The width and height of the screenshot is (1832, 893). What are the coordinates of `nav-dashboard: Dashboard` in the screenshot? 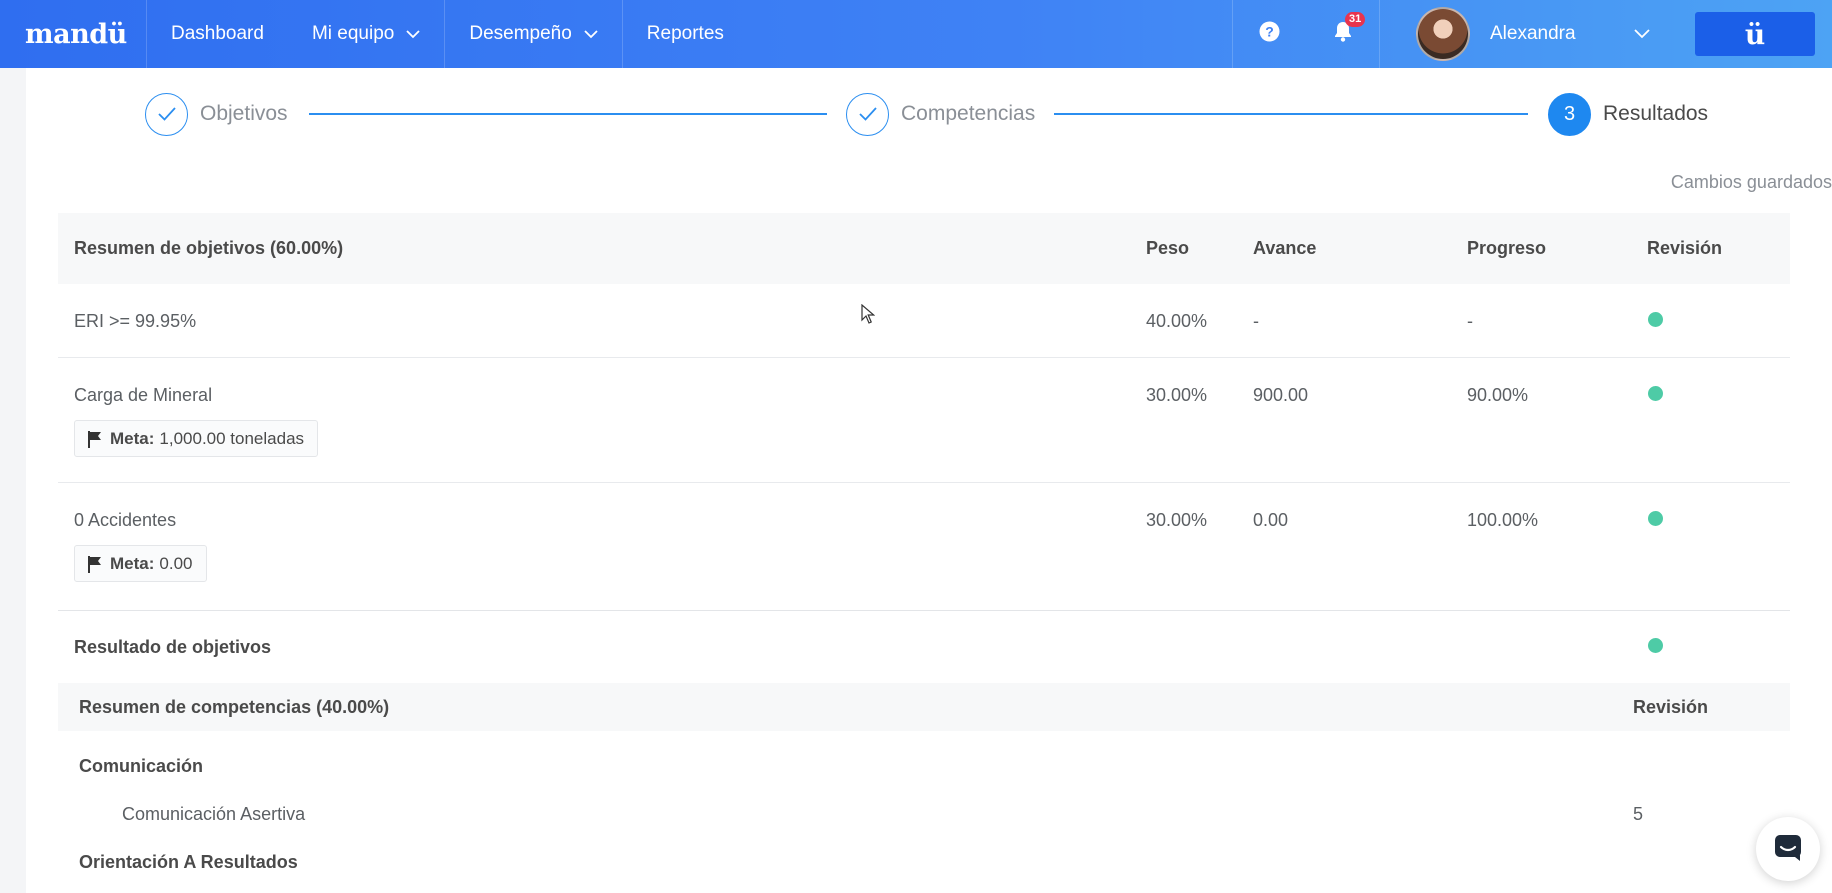 It's located at (217, 34).